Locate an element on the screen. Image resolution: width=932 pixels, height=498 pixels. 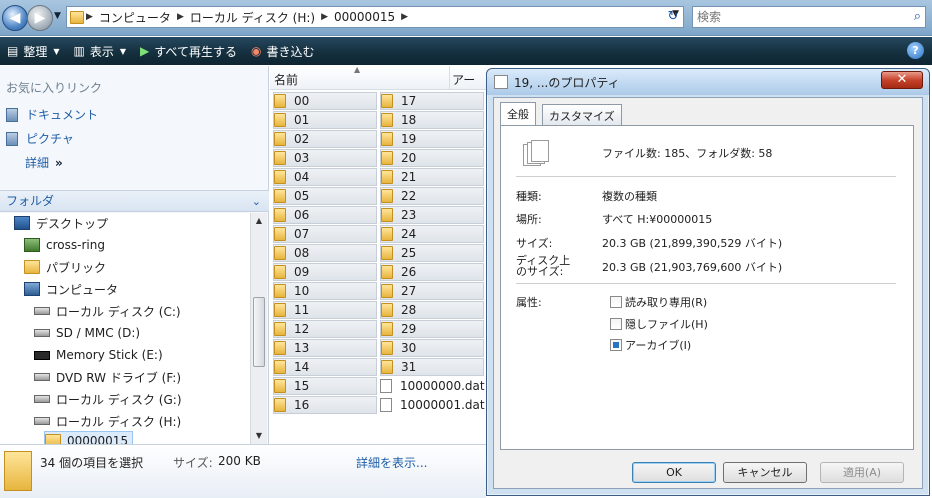
folder-item: 04 is located at coordinates (325, 177).